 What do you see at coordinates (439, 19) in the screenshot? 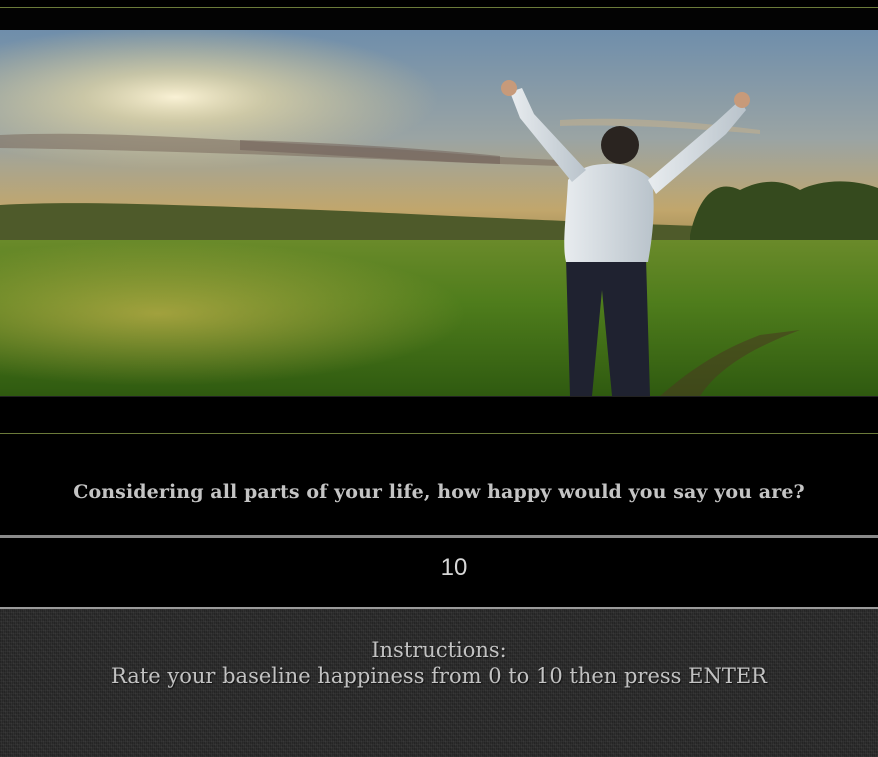
I see `top-band` at bounding box center [439, 19].